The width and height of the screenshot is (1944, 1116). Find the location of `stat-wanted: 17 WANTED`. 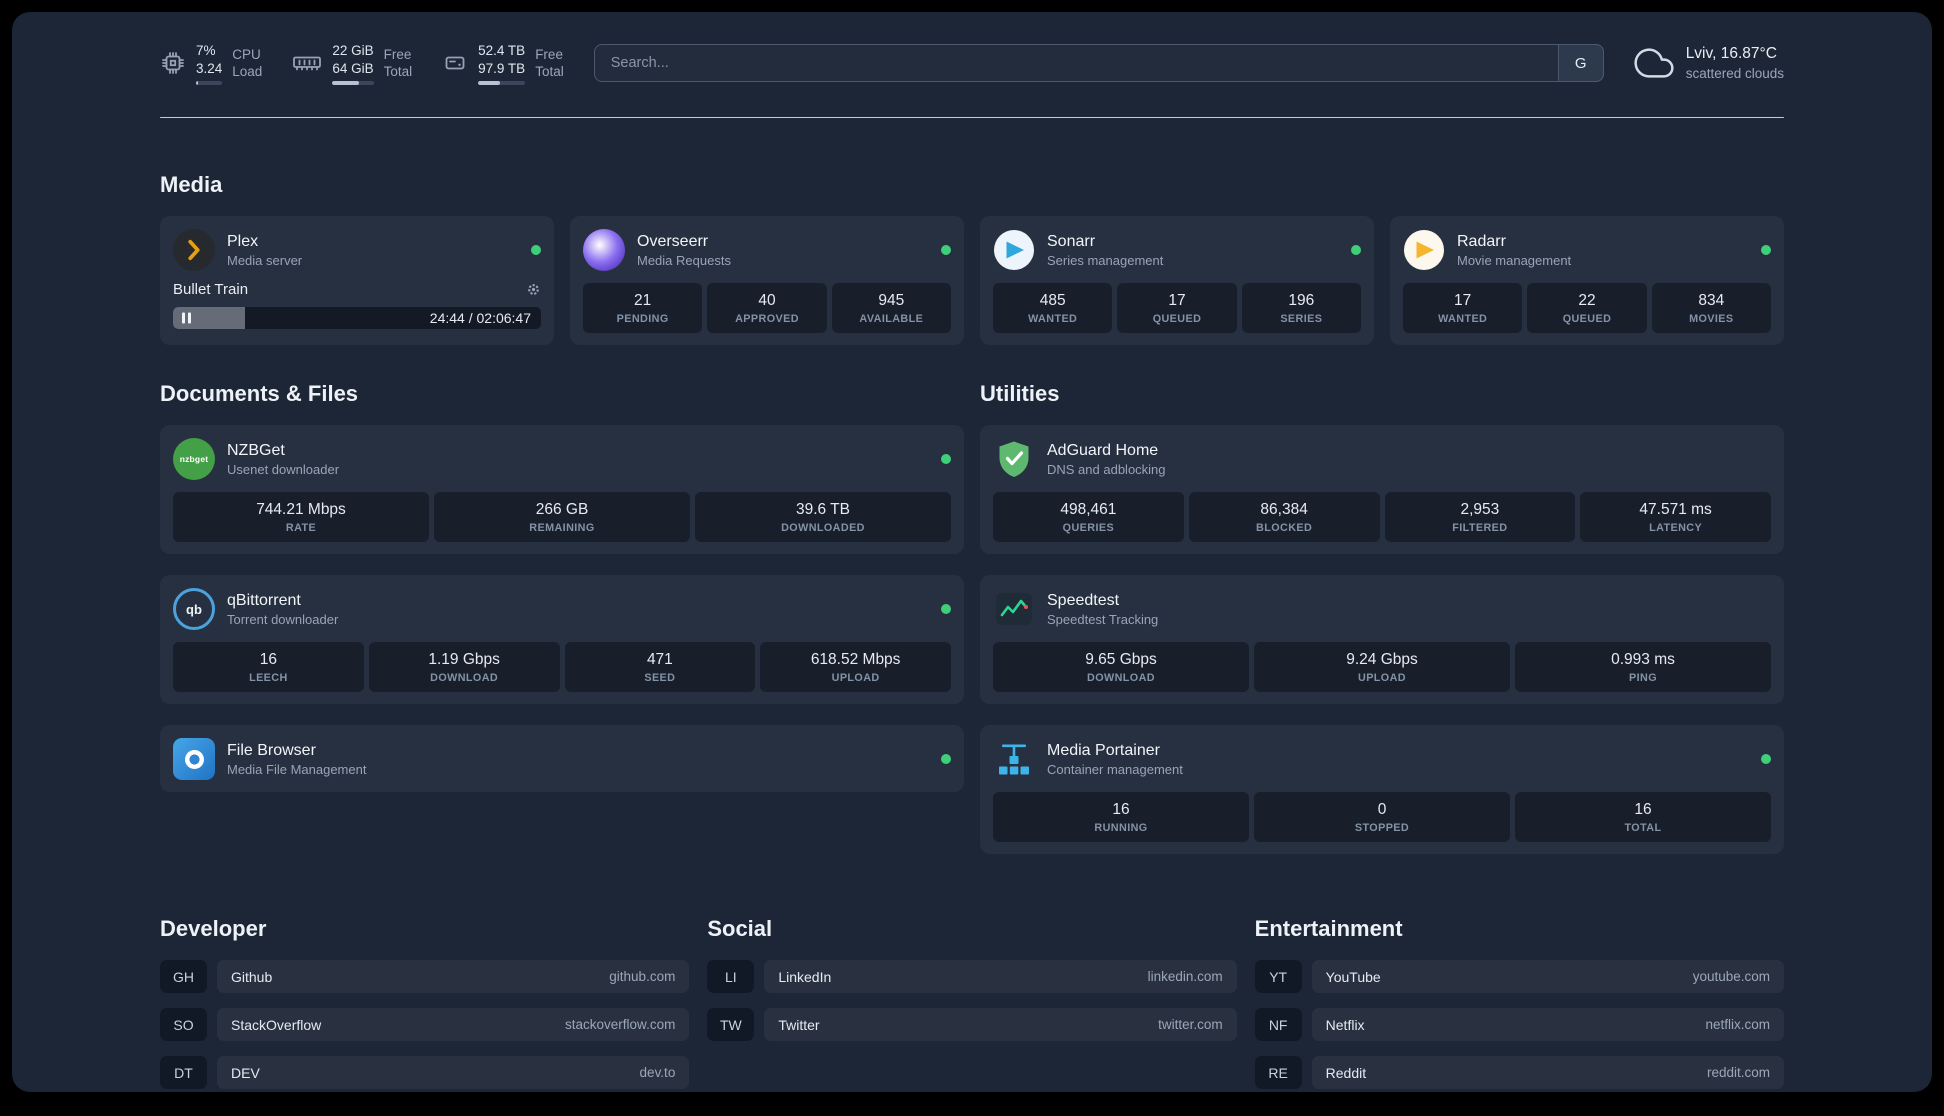

stat-wanted: 17 WANTED is located at coordinates (1463, 308).